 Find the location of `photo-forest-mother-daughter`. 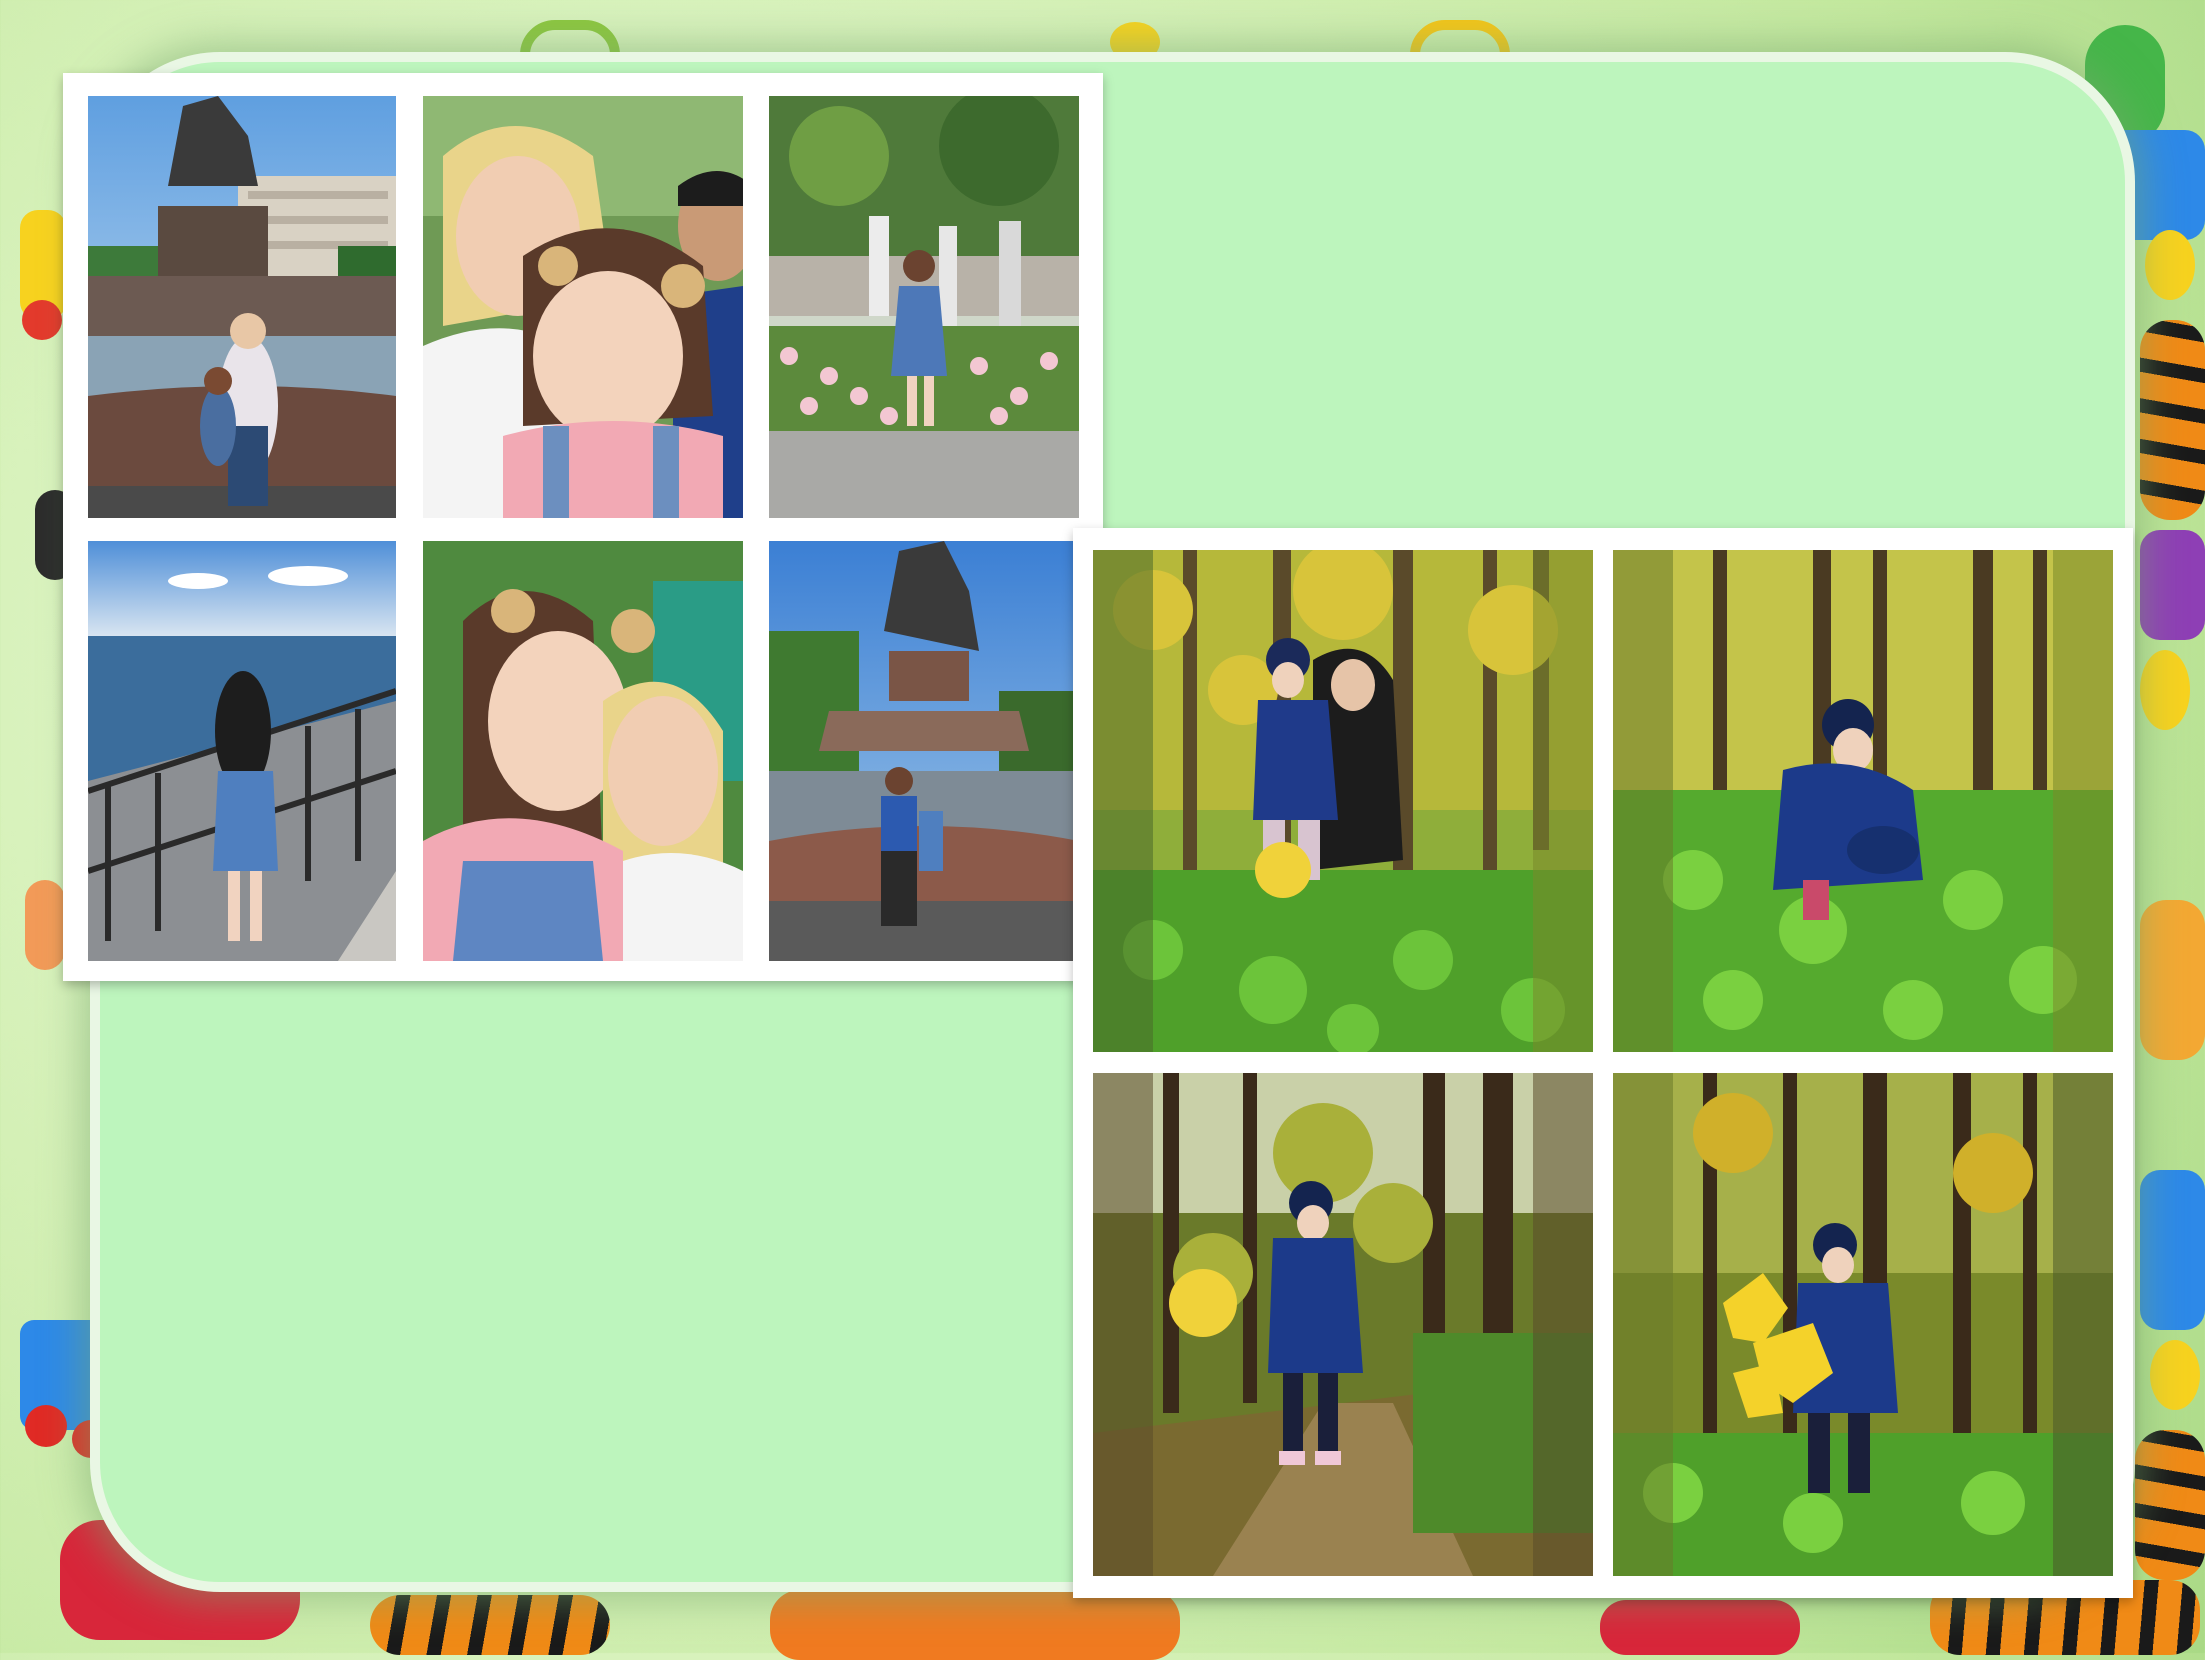

photo-forest-mother-daughter is located at coordinates (1343, 801).